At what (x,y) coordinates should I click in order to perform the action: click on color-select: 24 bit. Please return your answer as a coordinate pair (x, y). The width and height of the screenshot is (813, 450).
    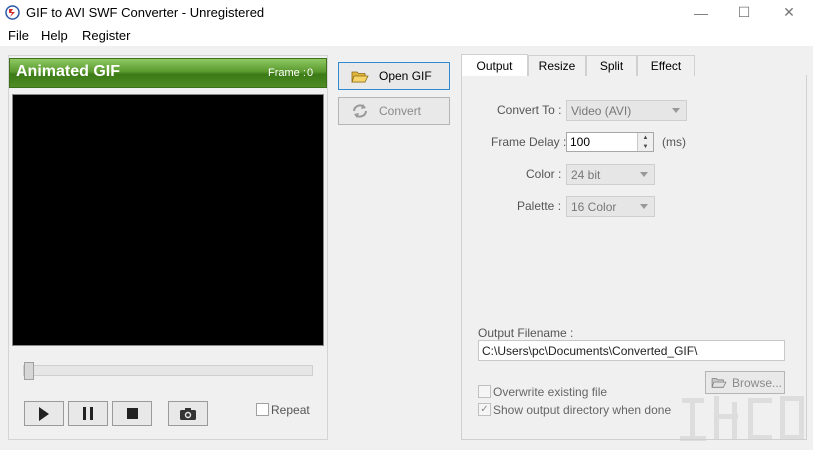
    Looking at the image, I should click on (610, 174).